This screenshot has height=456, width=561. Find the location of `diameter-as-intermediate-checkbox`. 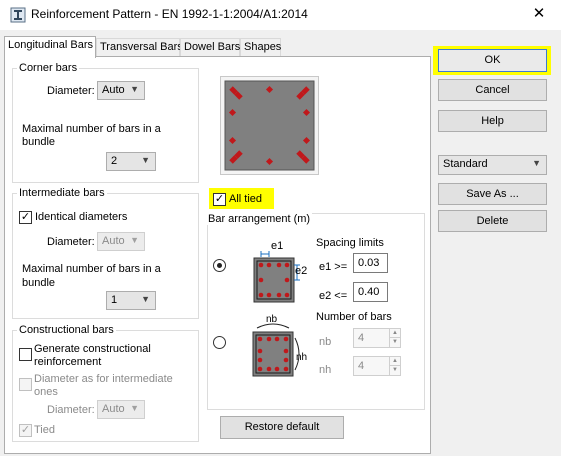

diameter-as-intermediate-checkbox is located at coordinates (25, 384).